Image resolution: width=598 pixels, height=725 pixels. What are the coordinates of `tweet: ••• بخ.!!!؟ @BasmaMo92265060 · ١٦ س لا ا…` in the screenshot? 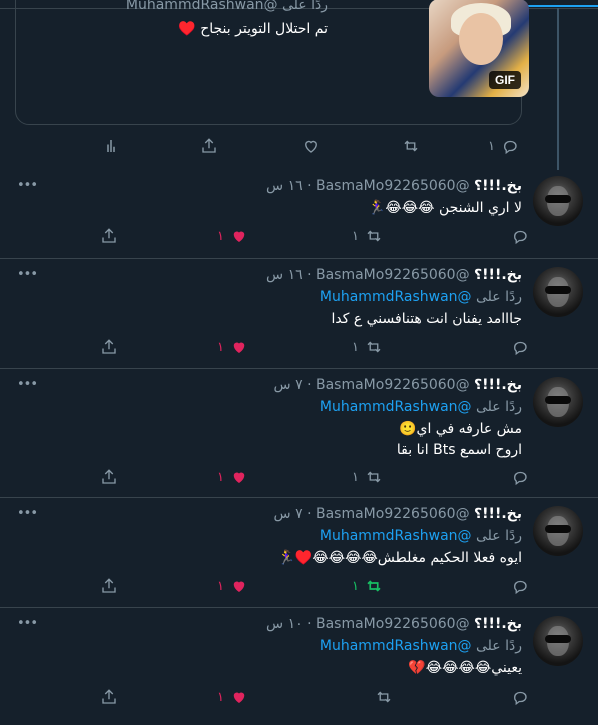 It's located at (299, 214).